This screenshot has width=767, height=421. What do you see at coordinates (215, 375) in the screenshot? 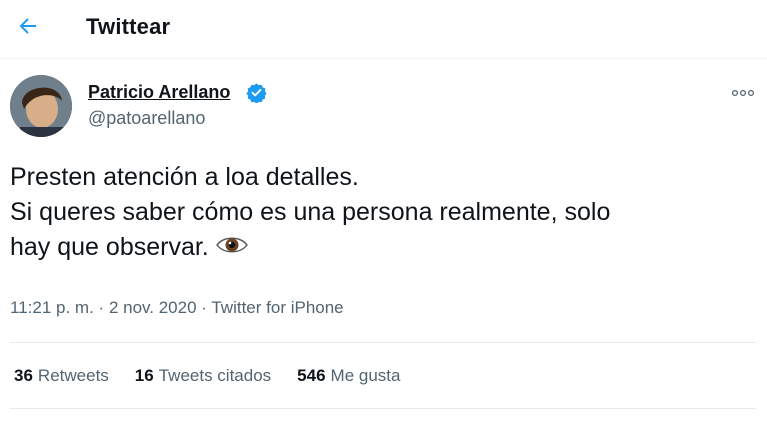
I see `quotes-label: Tweets citados` at bounding box center [215, 375].